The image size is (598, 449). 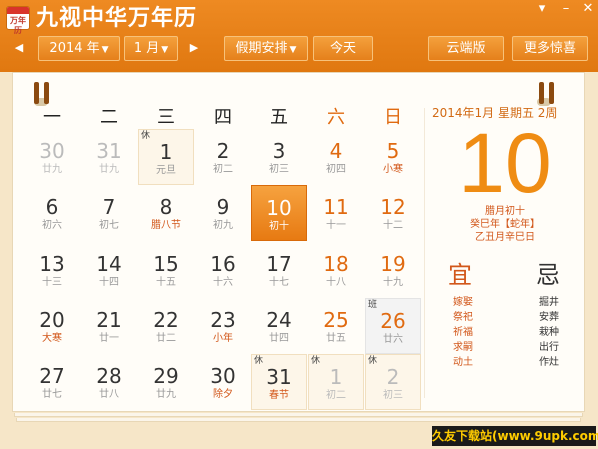 I want to click on lunar-label: 廿一, so click(x=109, y=338).